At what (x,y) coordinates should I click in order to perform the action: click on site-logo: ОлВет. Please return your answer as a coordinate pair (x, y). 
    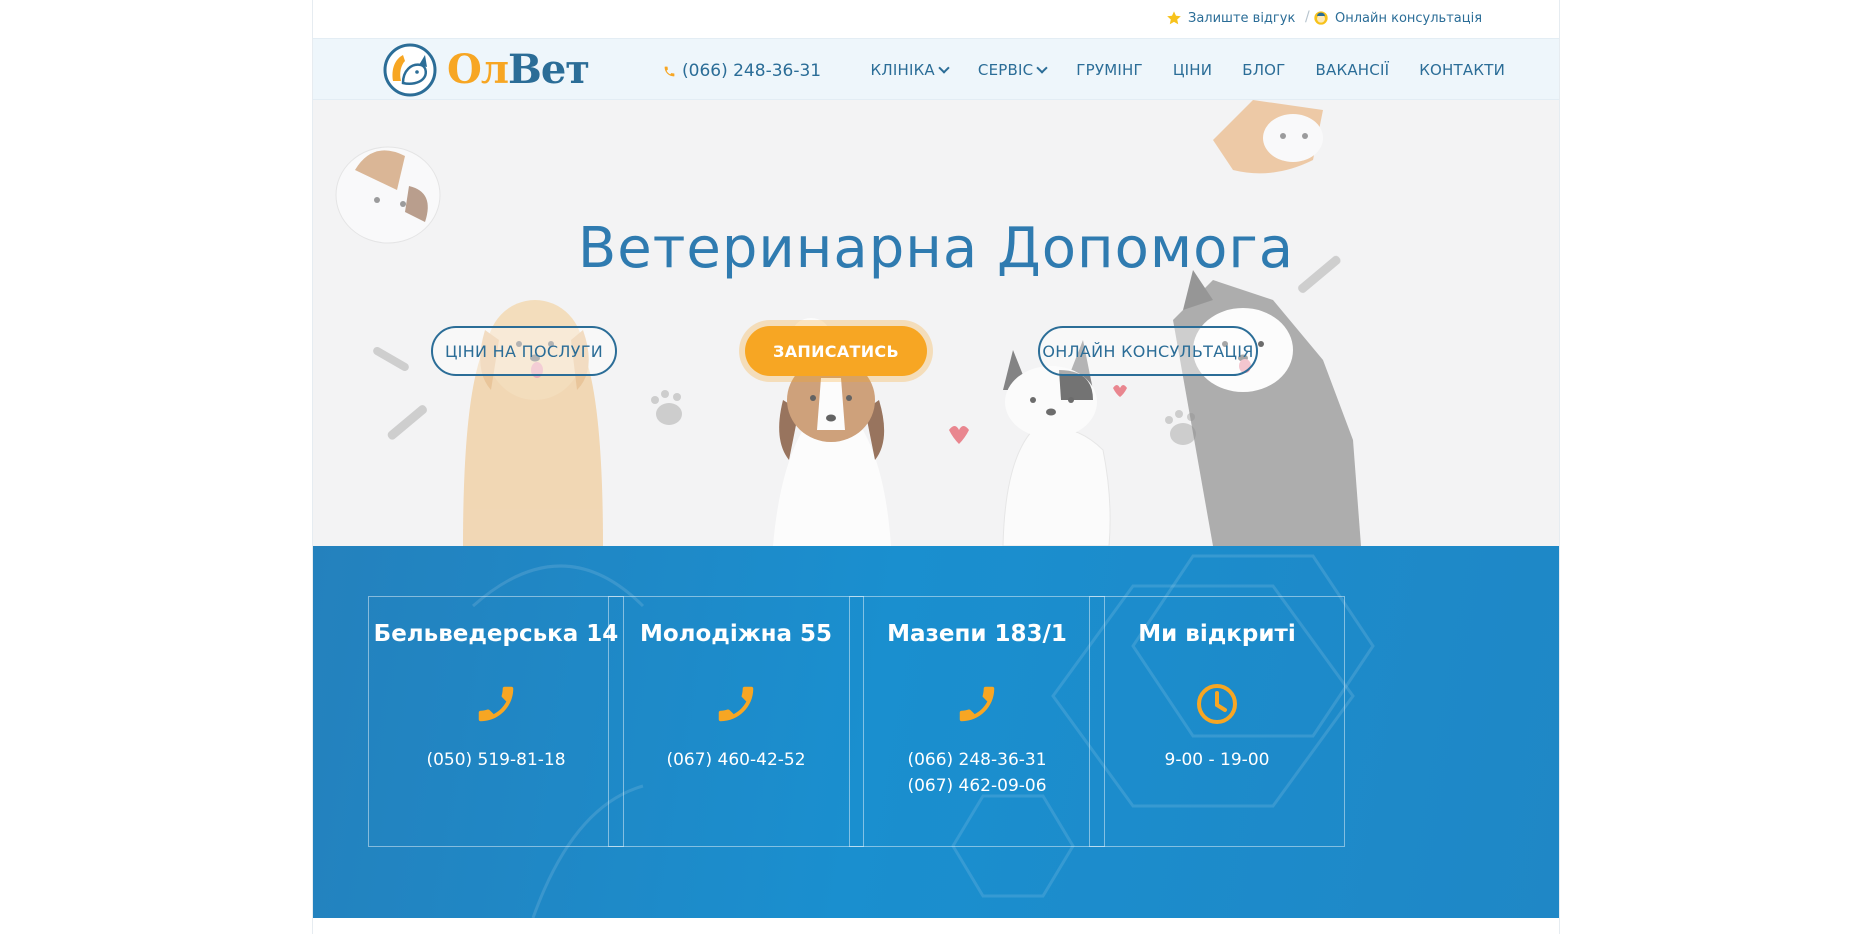
    Looking at the image, I should click on (485, 70).